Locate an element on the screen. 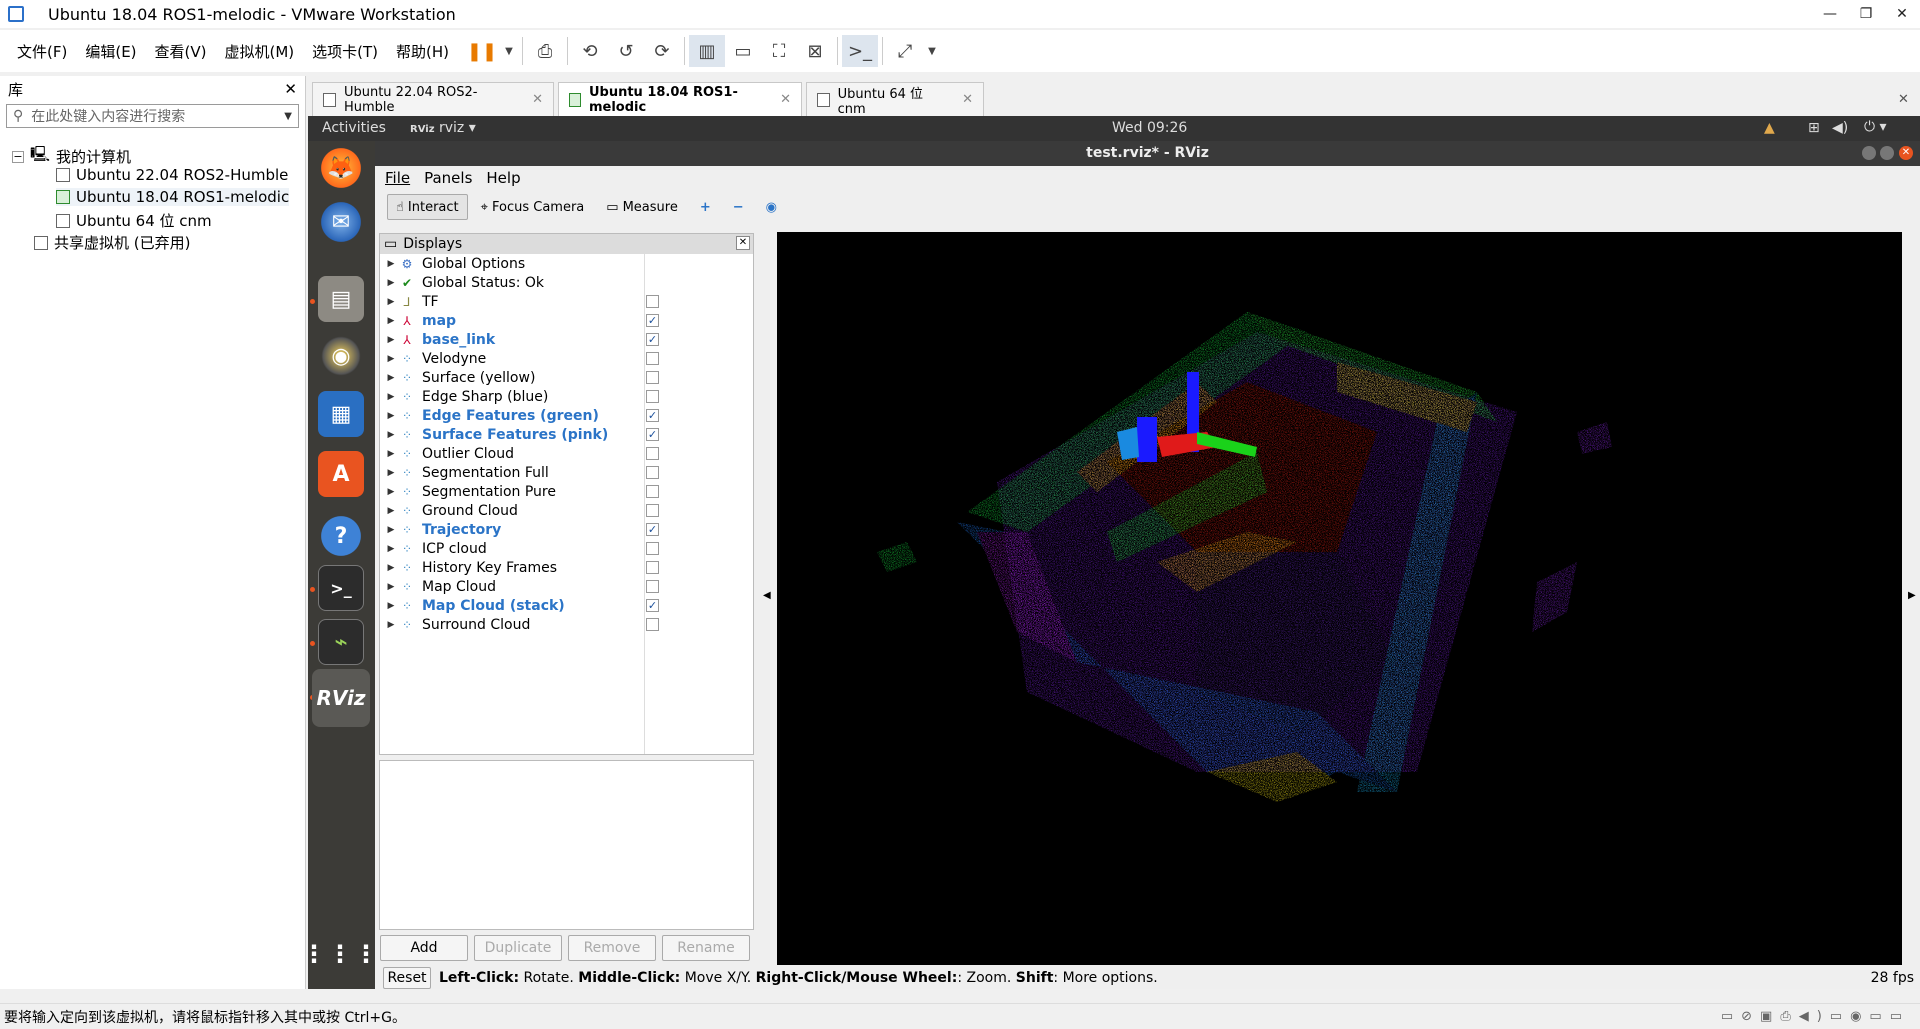 The image size is (1920, 1029). rviz-icon: RViz is located at coordinates (341, 698).